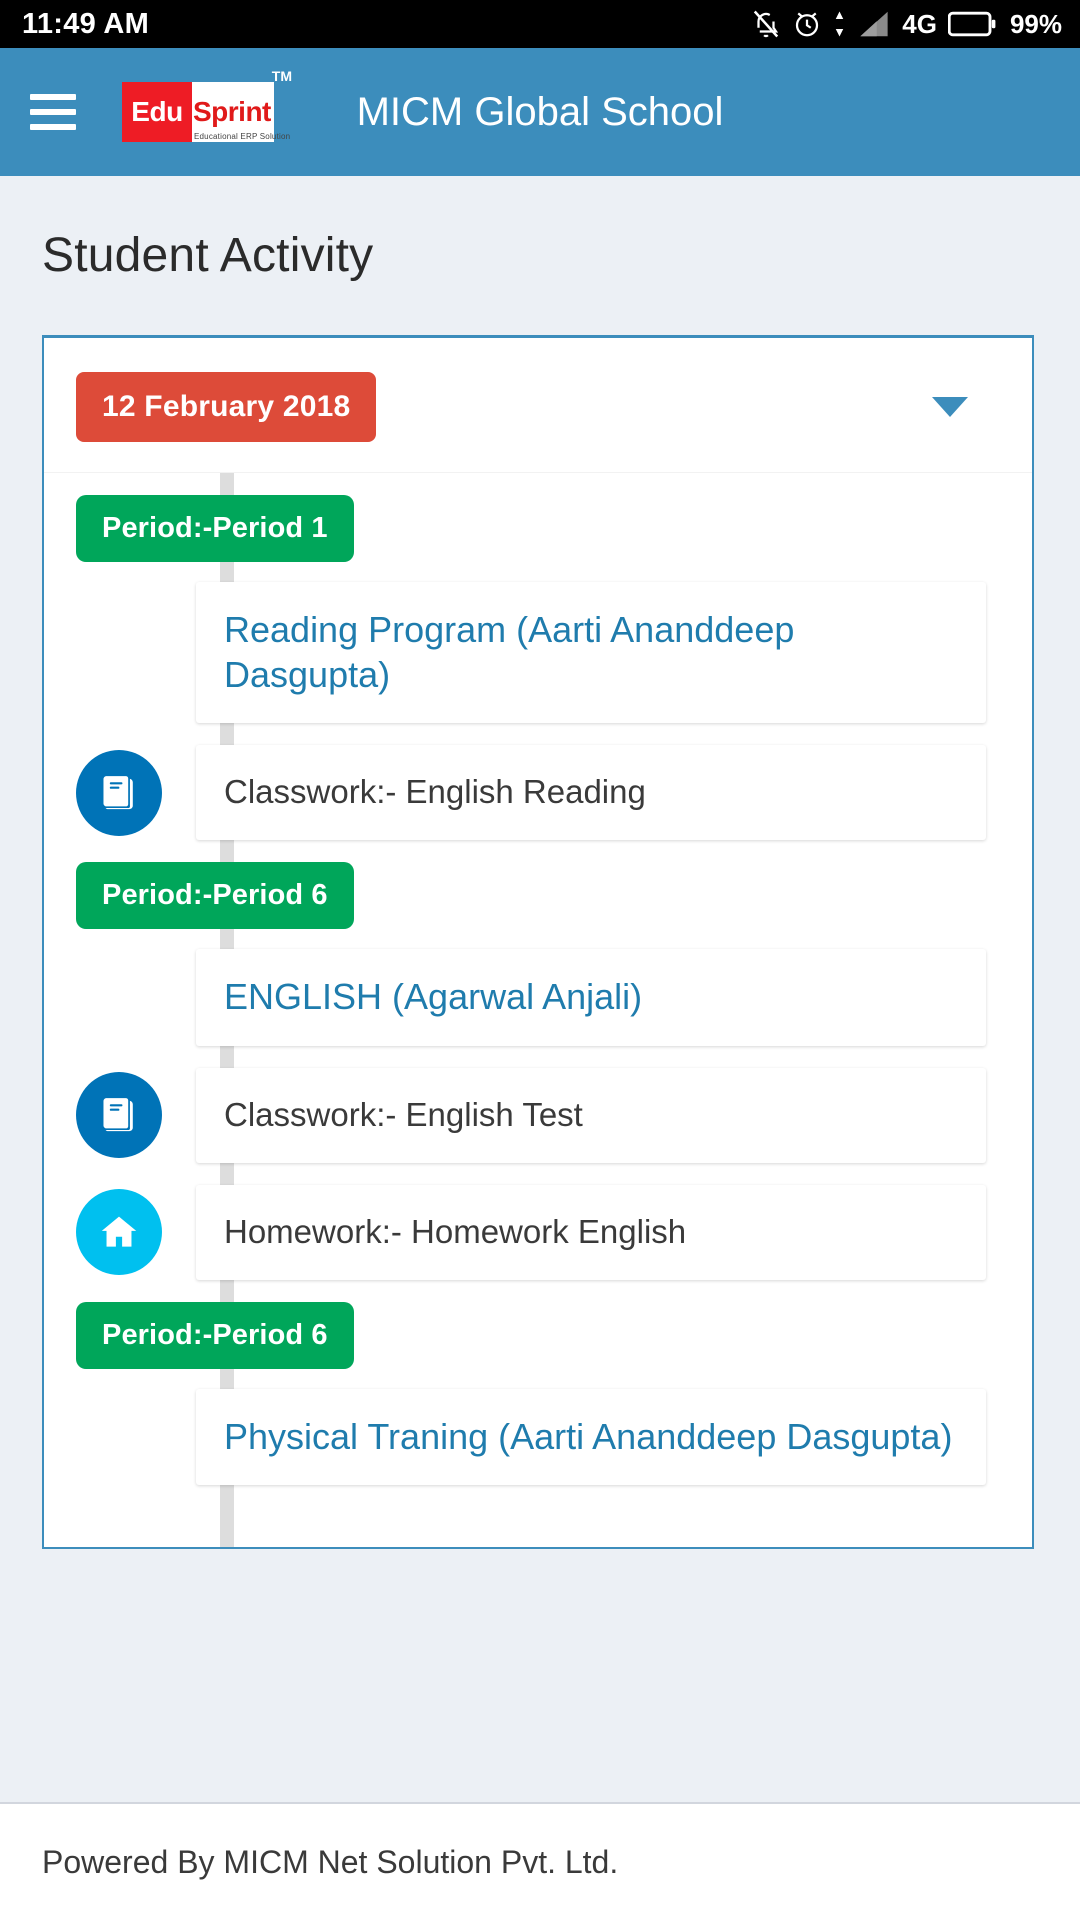 The height and width of the screenshot is (1920, 1080). What do you see at coordinates (455, 1231) in the screenshot?
I see `activity-description: Homework:- Homework English` at bounding box center [455, 1231].